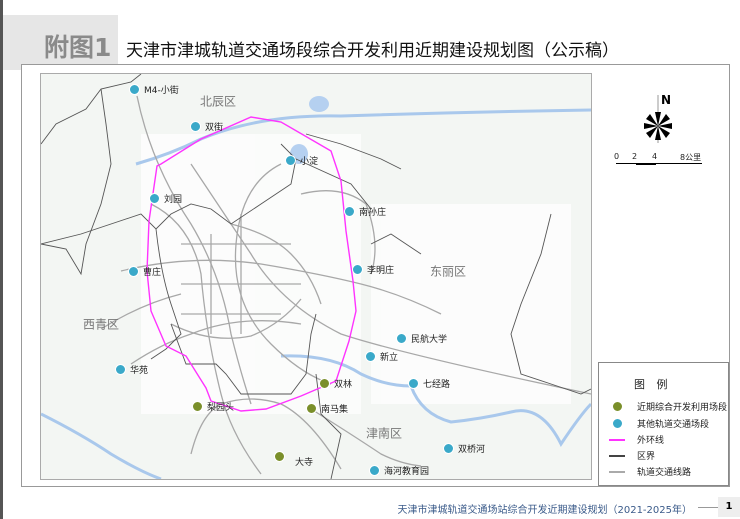 Image resolution: width=740 pixels, height=519 pixels. I want to click on dark-line-icon, so click(617, 455).